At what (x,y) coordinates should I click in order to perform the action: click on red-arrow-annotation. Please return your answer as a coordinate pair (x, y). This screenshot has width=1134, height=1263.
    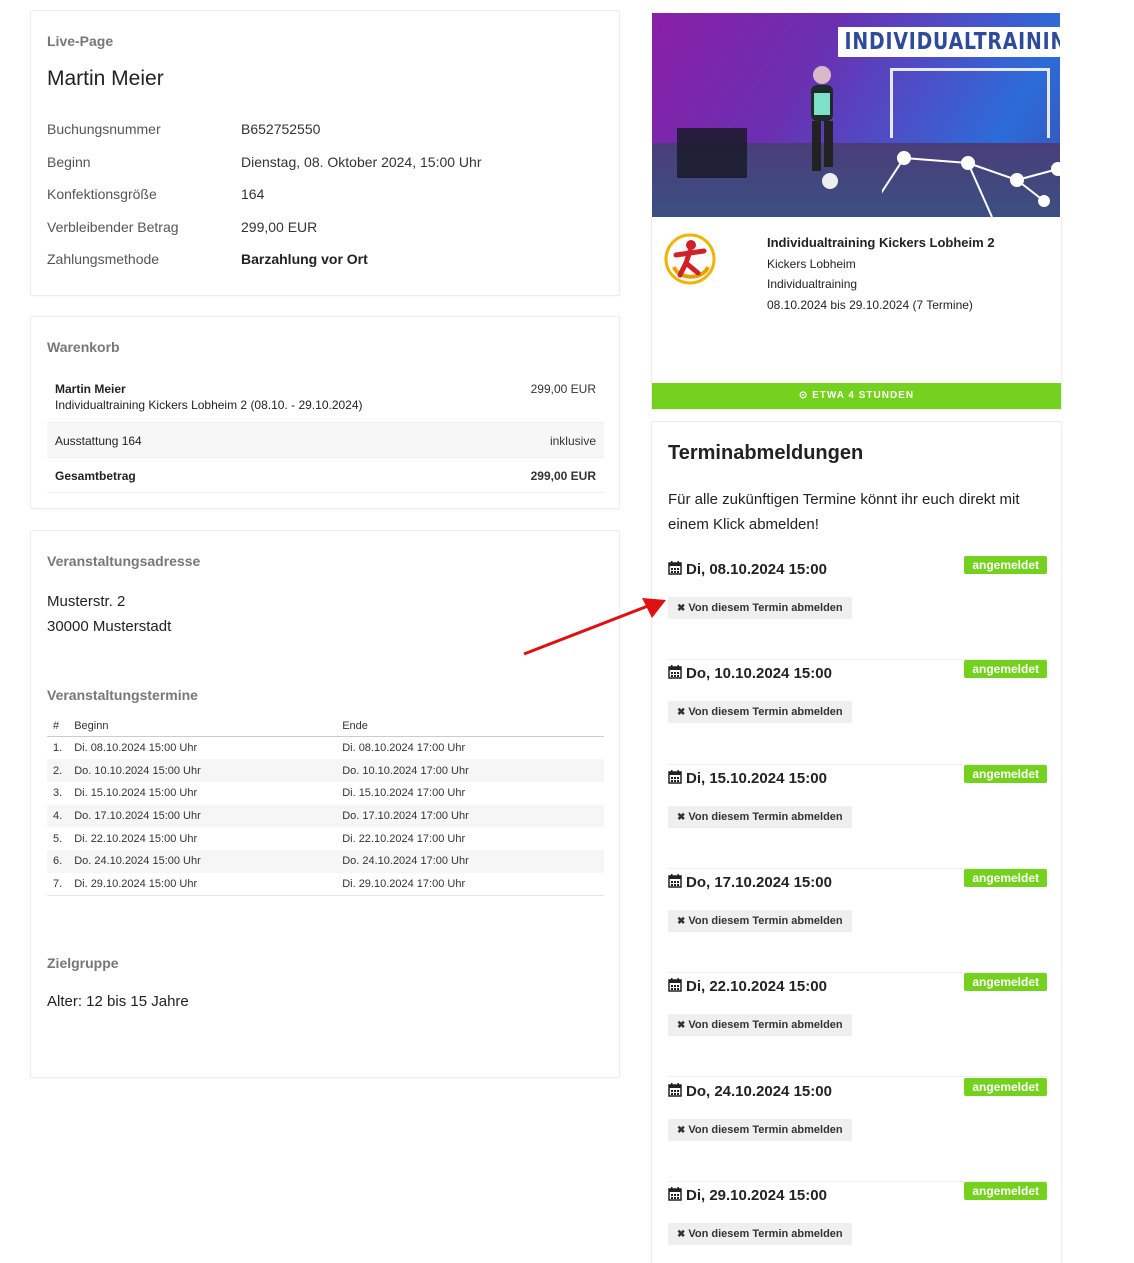
    Looking at the image, I should click on (594, 627).